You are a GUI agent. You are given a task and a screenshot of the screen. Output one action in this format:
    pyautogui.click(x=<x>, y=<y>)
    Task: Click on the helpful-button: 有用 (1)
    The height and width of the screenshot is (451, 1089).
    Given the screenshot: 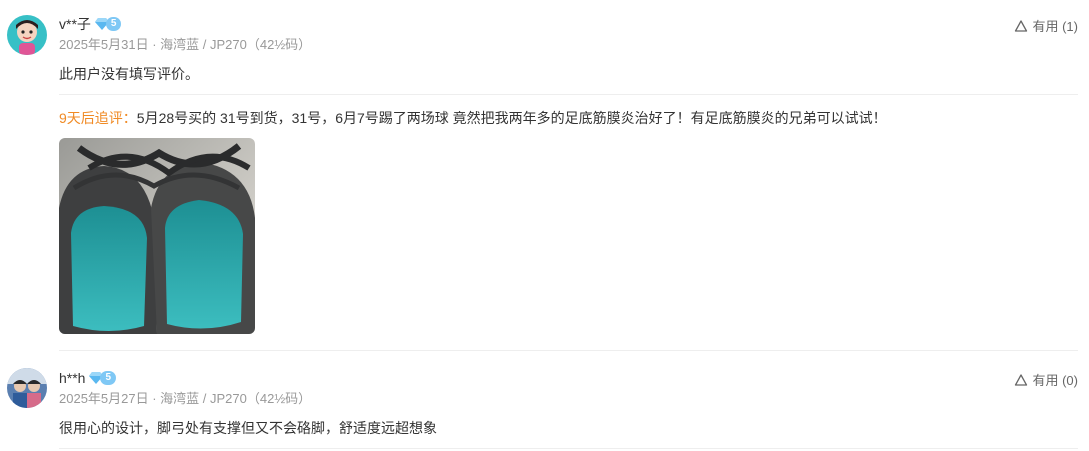 What is the action you would take?
    pyautogui.click(x=1046, y=25)
    